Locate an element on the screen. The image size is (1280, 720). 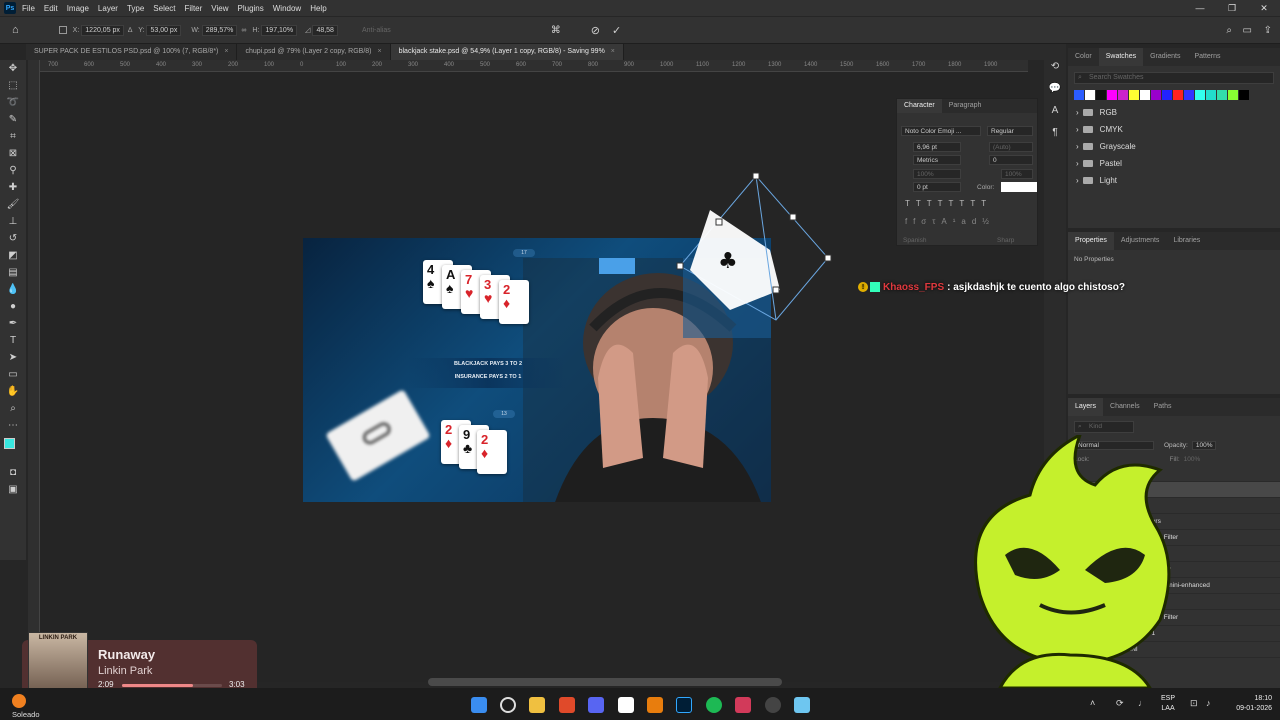
restore-icon: ❐ is located at coordinates (1232, 8).